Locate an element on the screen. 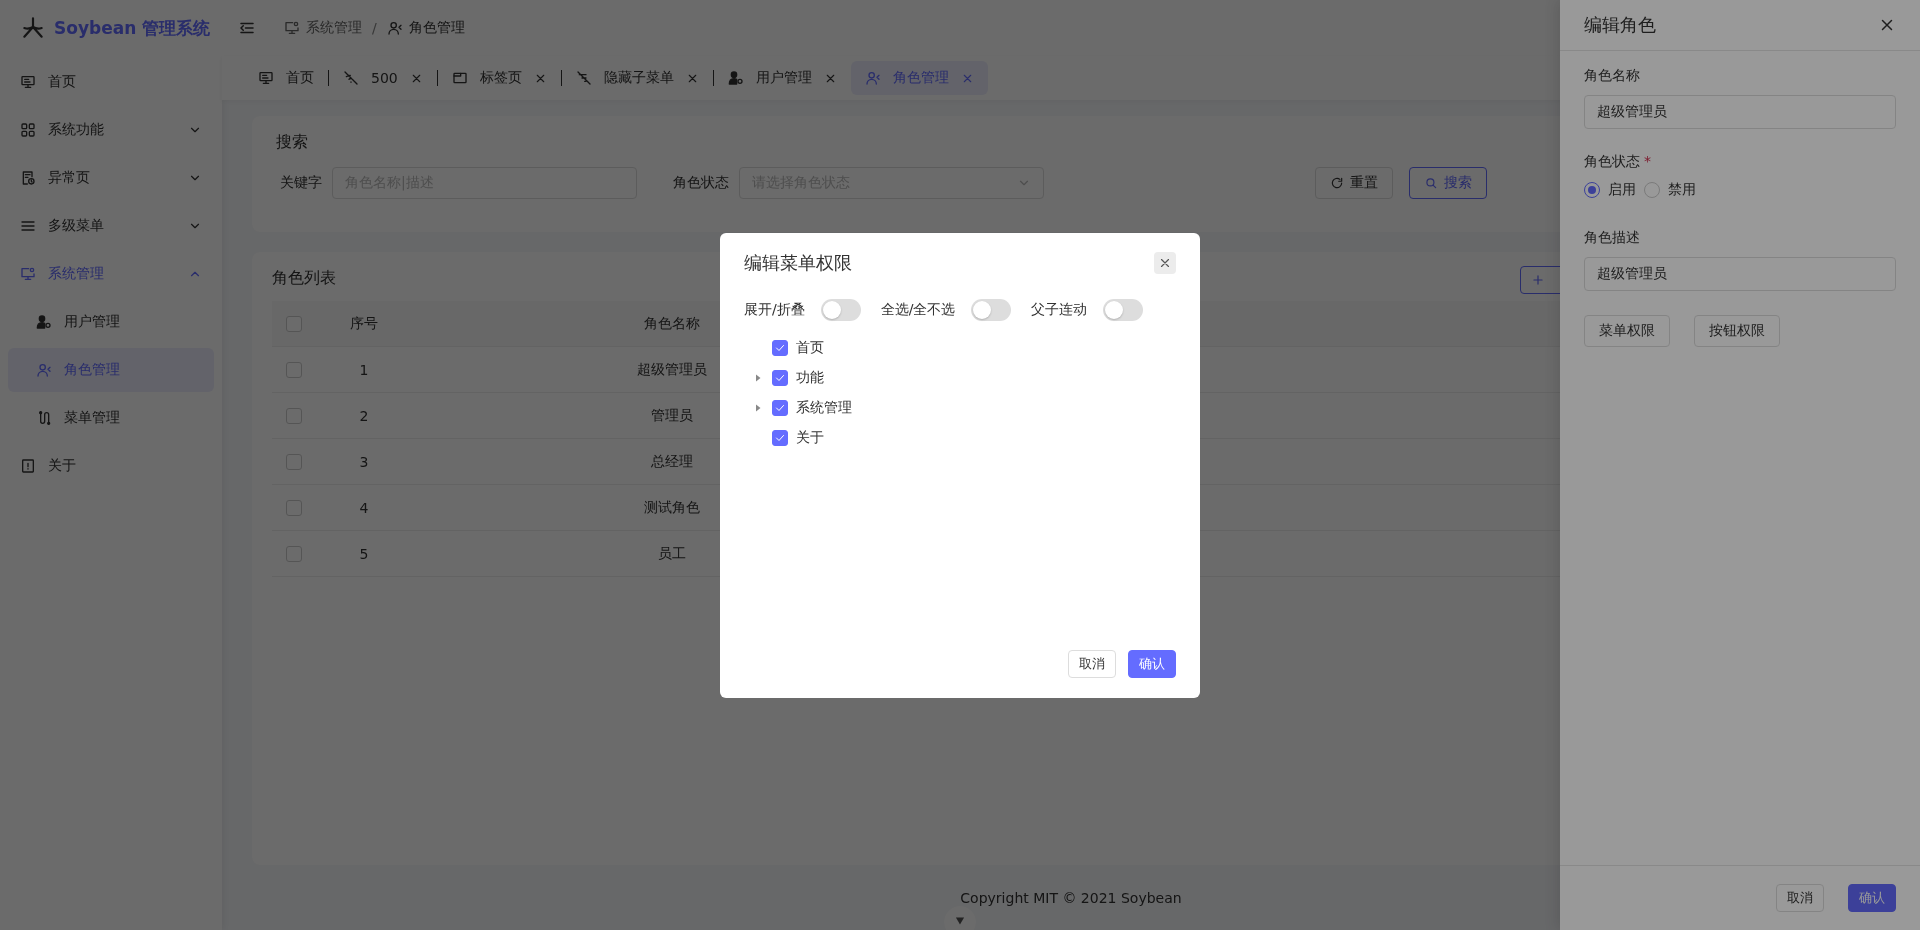  table-cell: 1 is located at coordinates (364, 369).